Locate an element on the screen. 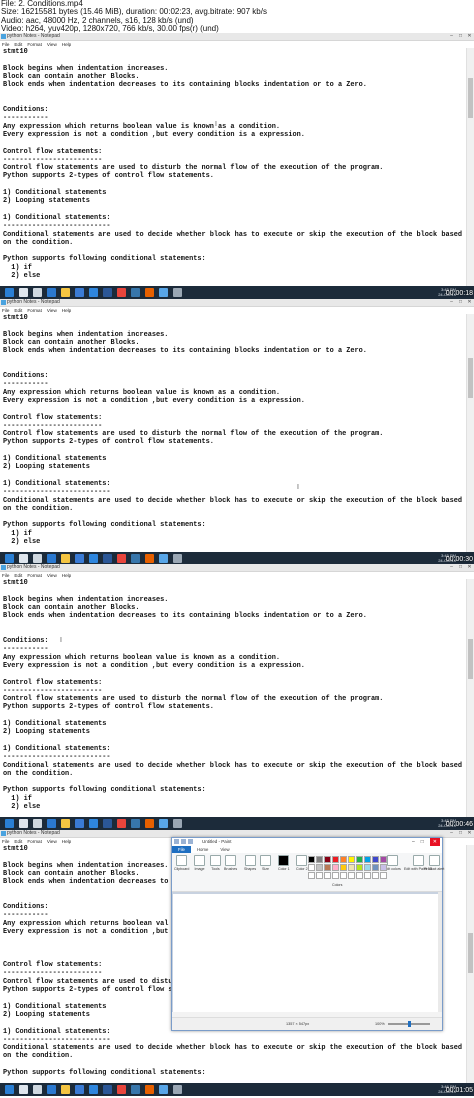  ribbon-group-color-2: Color 2 is located at coordinates (302, 863).